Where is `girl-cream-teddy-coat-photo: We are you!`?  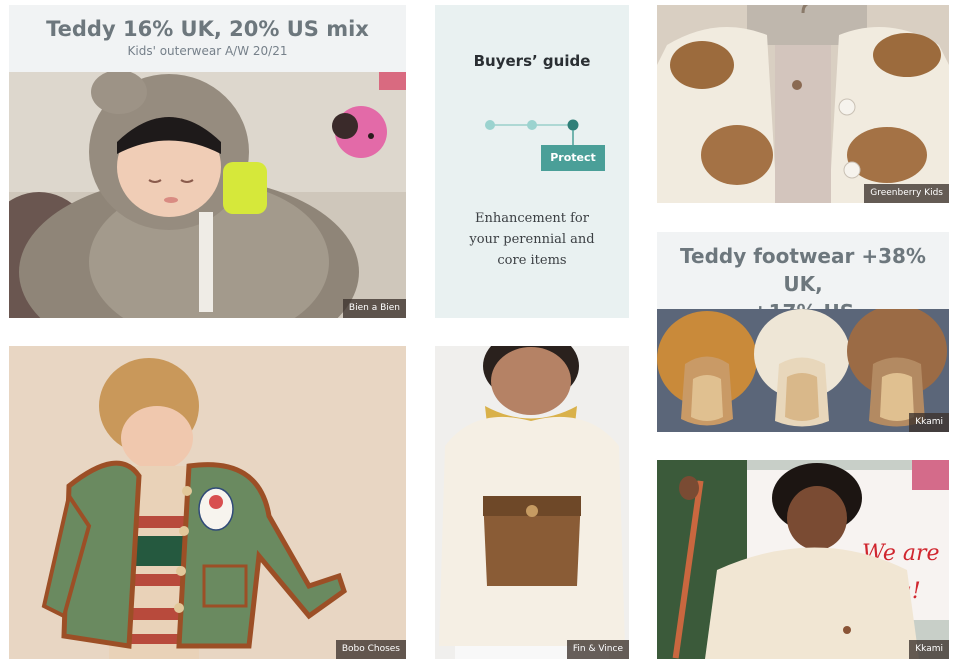
girl-cream-teddy-coat-photo: We are you! is located at coordinates (803, 559).